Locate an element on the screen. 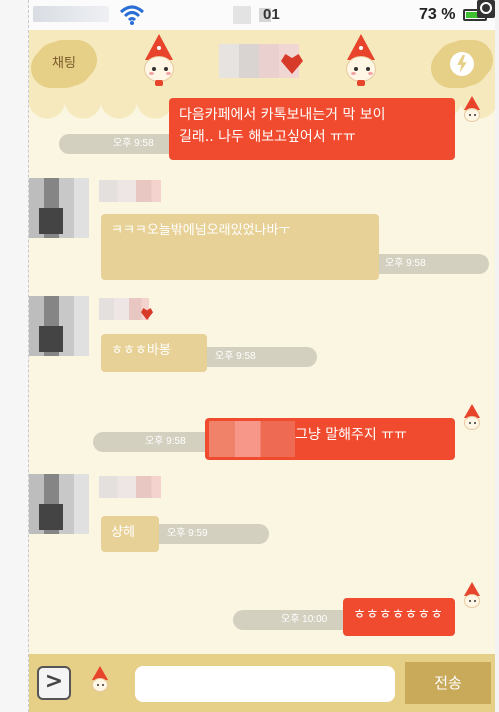 Image resolution: width=499 pixels, height=712 pixels. message-input is located at coordinates (265, 684).